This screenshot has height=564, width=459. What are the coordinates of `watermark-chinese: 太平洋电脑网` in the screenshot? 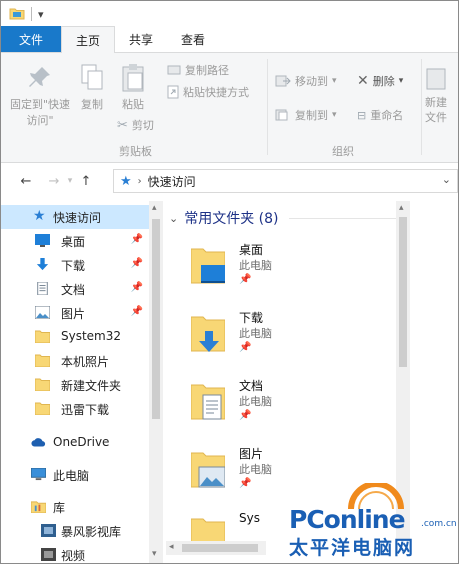 It's located at (352, 548).